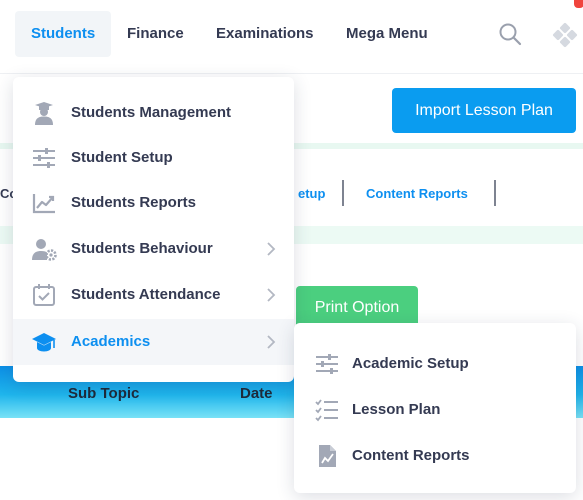 This screenshot has width=583, height=500. What do you see at coordinates (63, 34) in the screenshot?
I see `nav-students: Students` at bounding box center [63, 34].